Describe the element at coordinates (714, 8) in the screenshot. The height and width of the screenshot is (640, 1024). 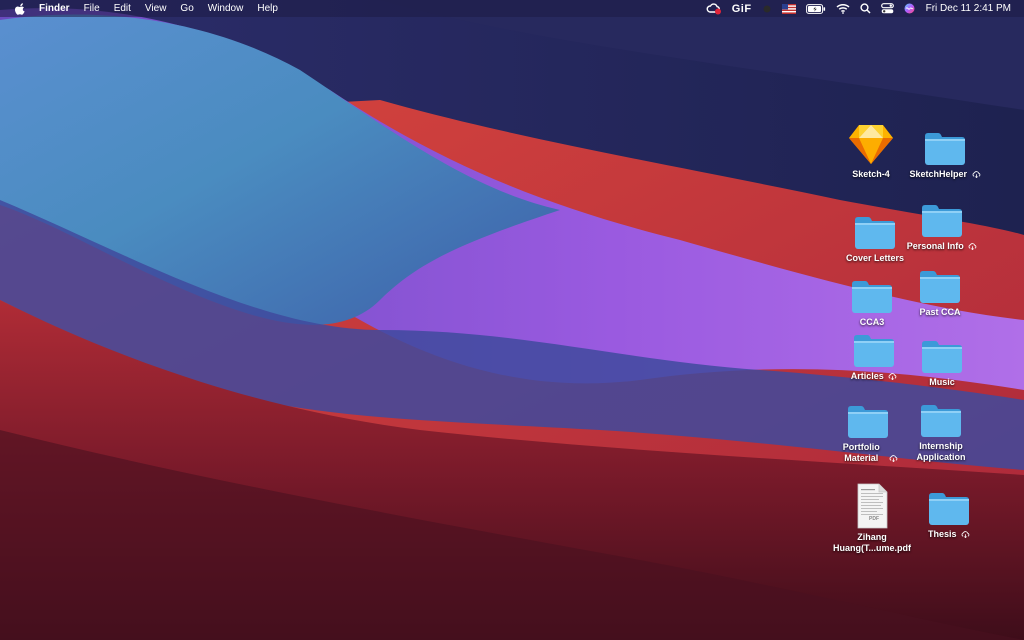
I see `creative-cloud-icon` at that location.